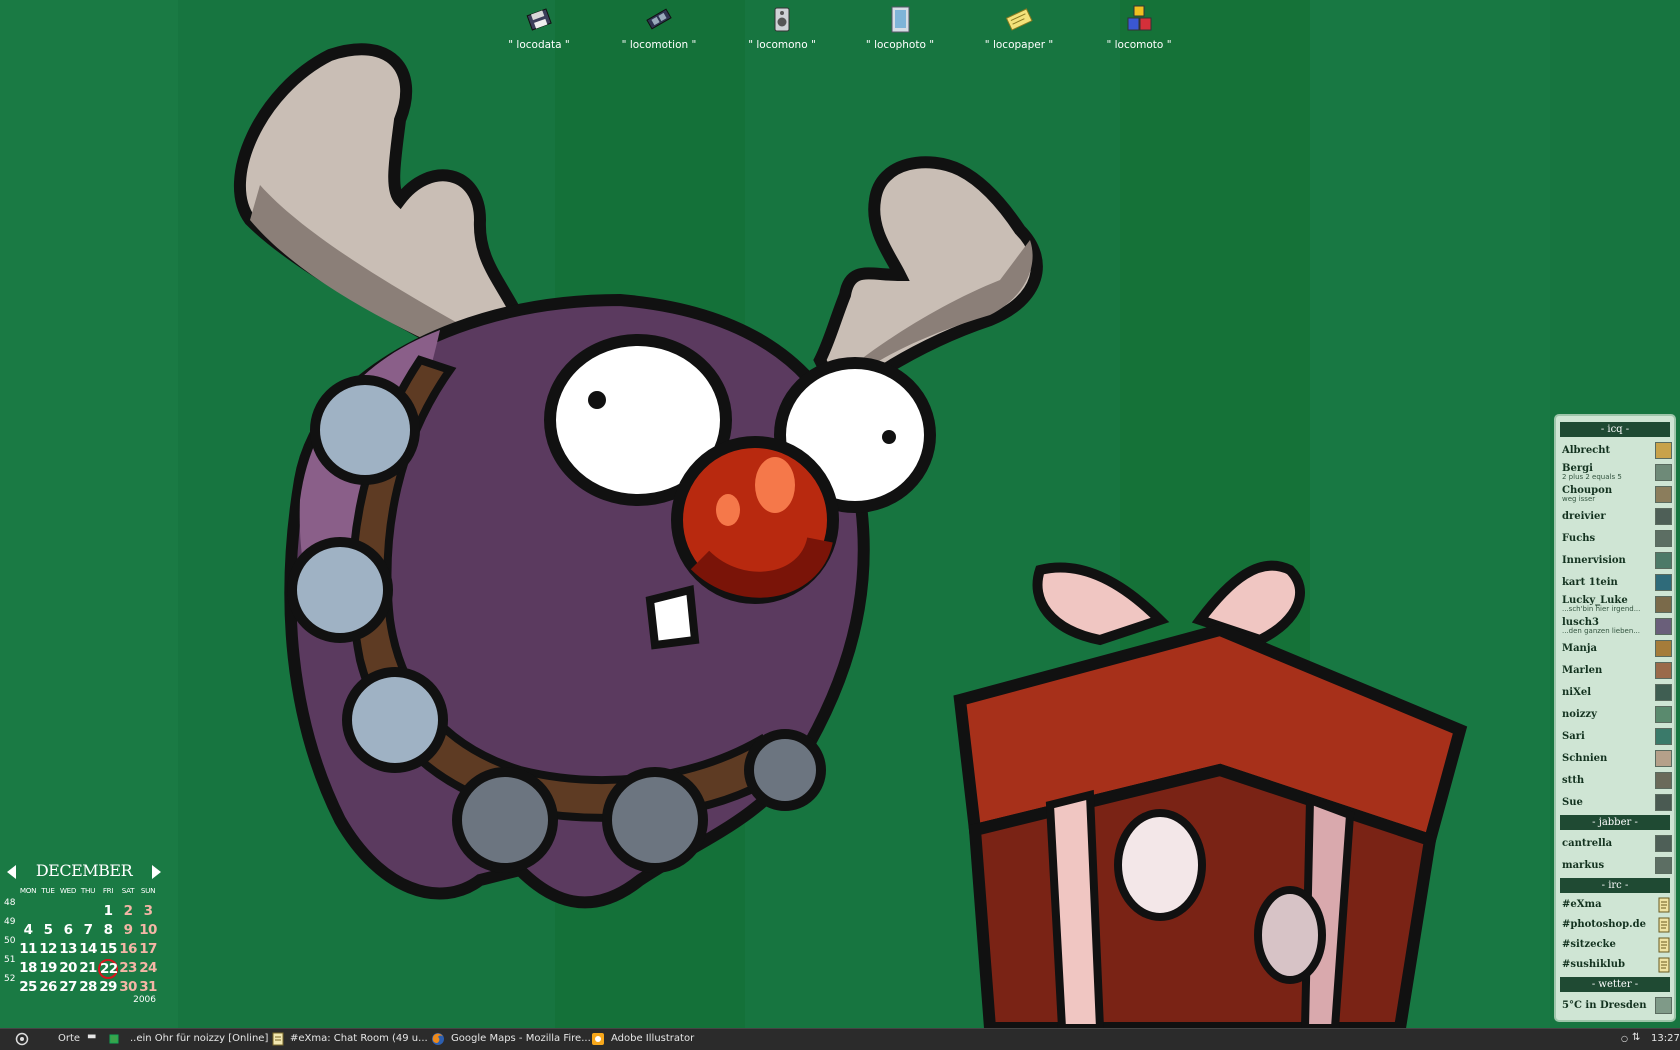  What do you see at coordinates (1616, 759) in the screenshot?
I see `buddy-item: Schnien` at bounding box center [1616, 759].